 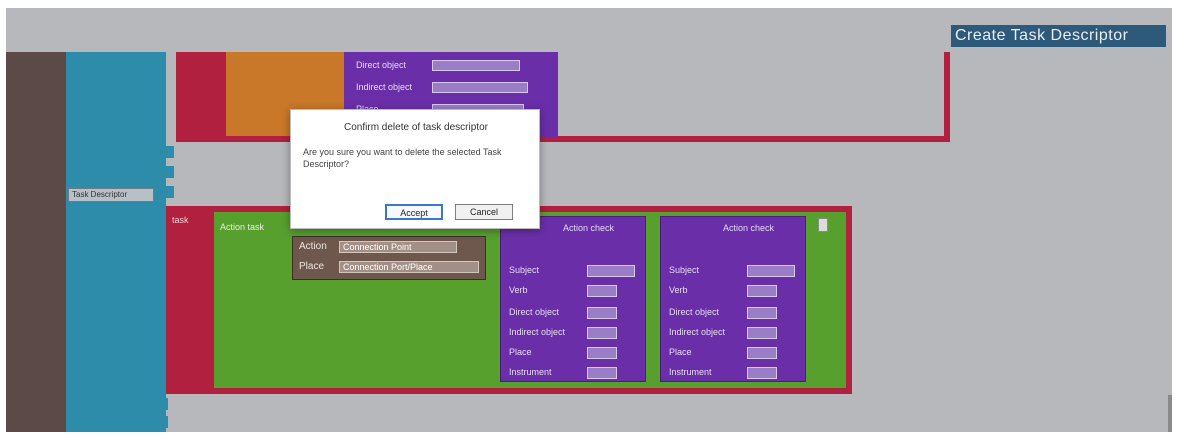 I want to click on top-row-label: Indirect object, so click(x=384, y=87).